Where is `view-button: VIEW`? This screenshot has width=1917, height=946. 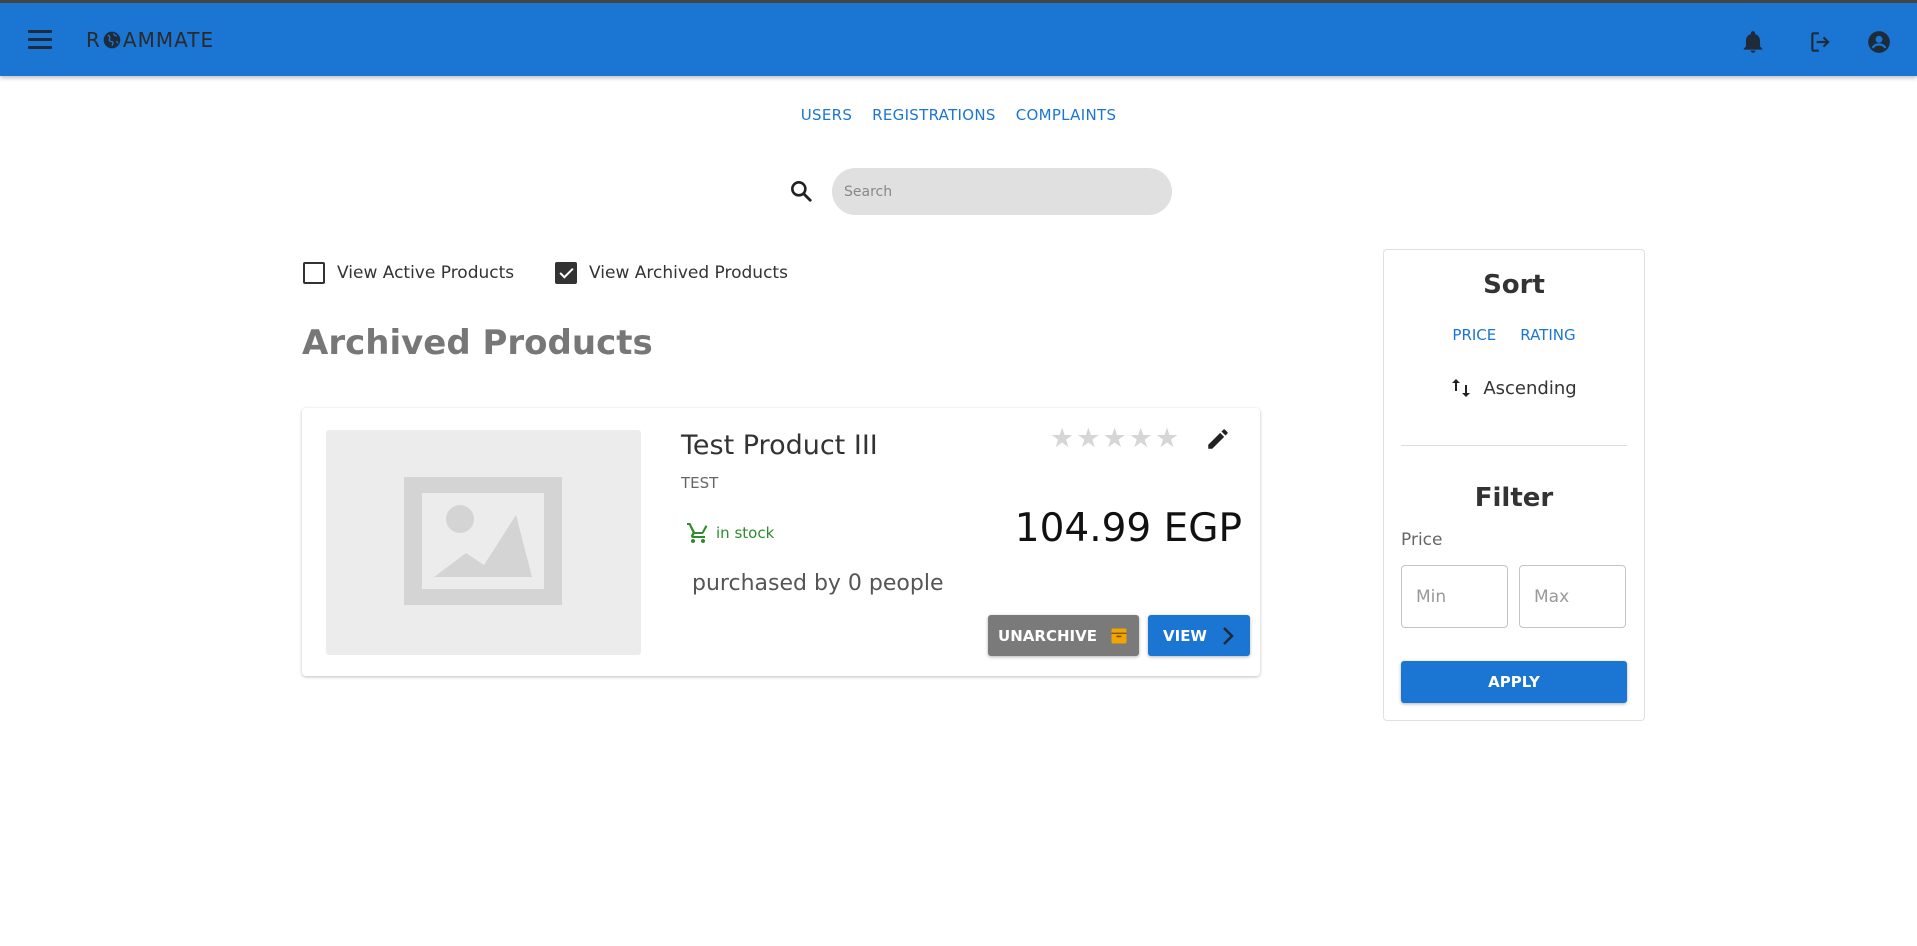 view-button: VIEW is located at coordinates (1199, 635).